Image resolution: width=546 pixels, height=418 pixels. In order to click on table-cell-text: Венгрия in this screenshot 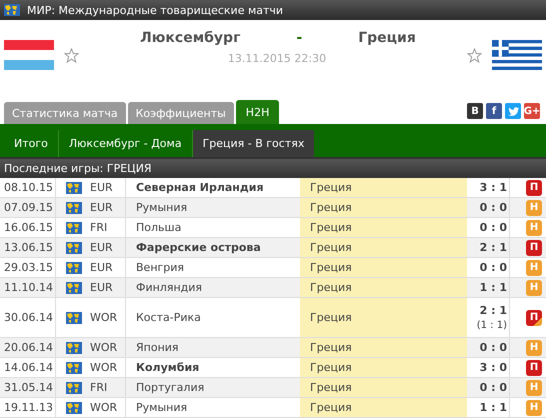, I will do `click(160, 268)`.